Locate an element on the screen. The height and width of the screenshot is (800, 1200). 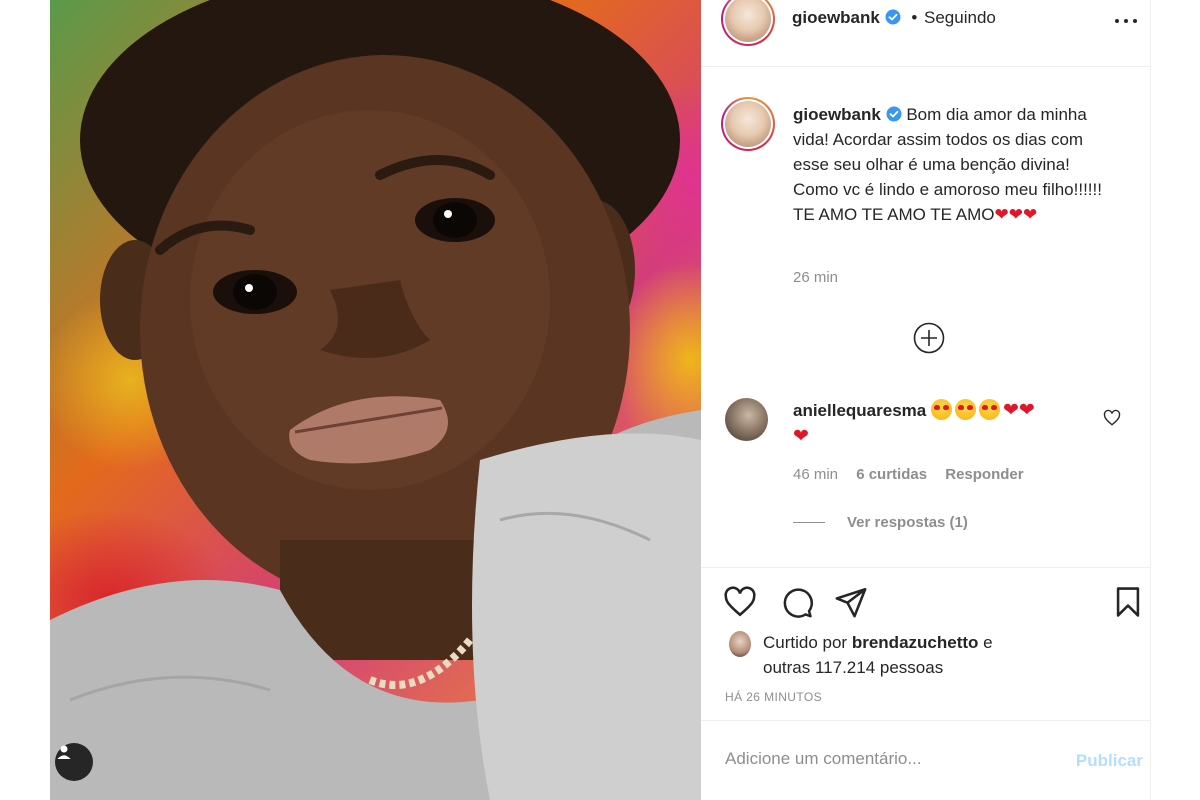
replies-divider is located at coordinates (809, 522).